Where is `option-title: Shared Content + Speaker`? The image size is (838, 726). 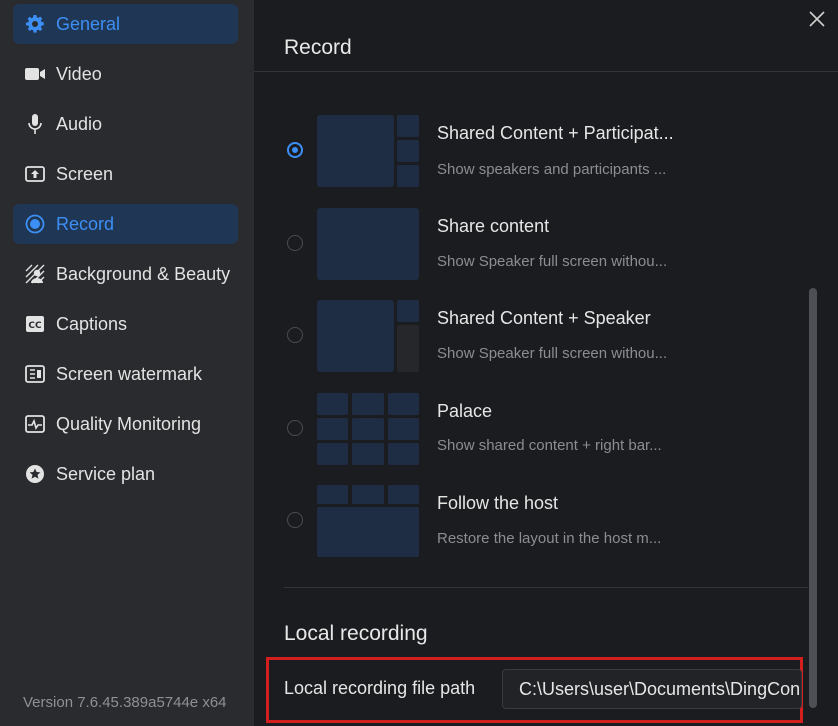
option-title: Shared Content + Speaker is located at coordinates (544, 318).